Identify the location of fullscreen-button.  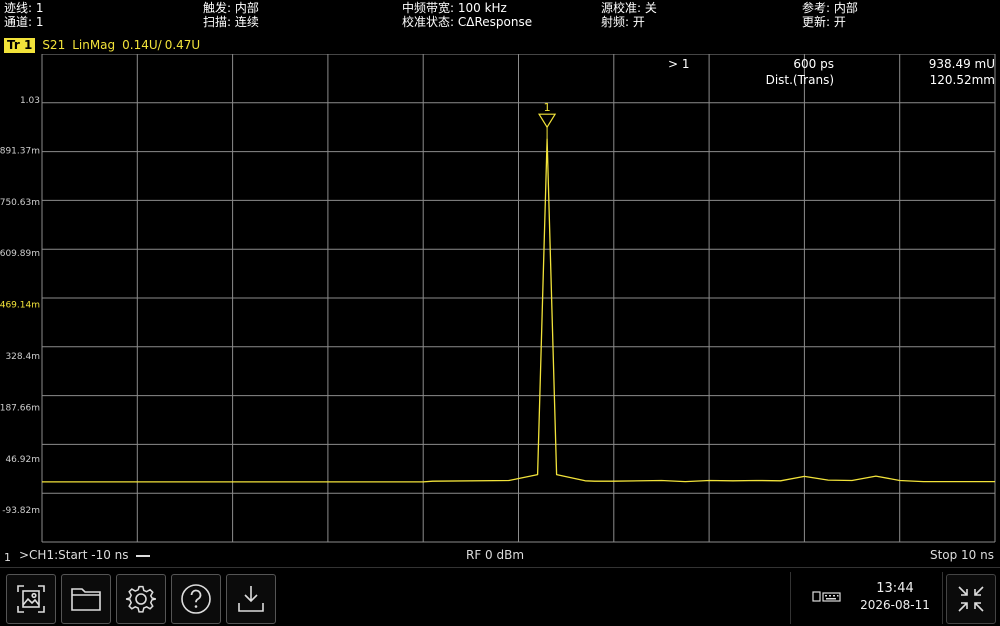
(971, 599).